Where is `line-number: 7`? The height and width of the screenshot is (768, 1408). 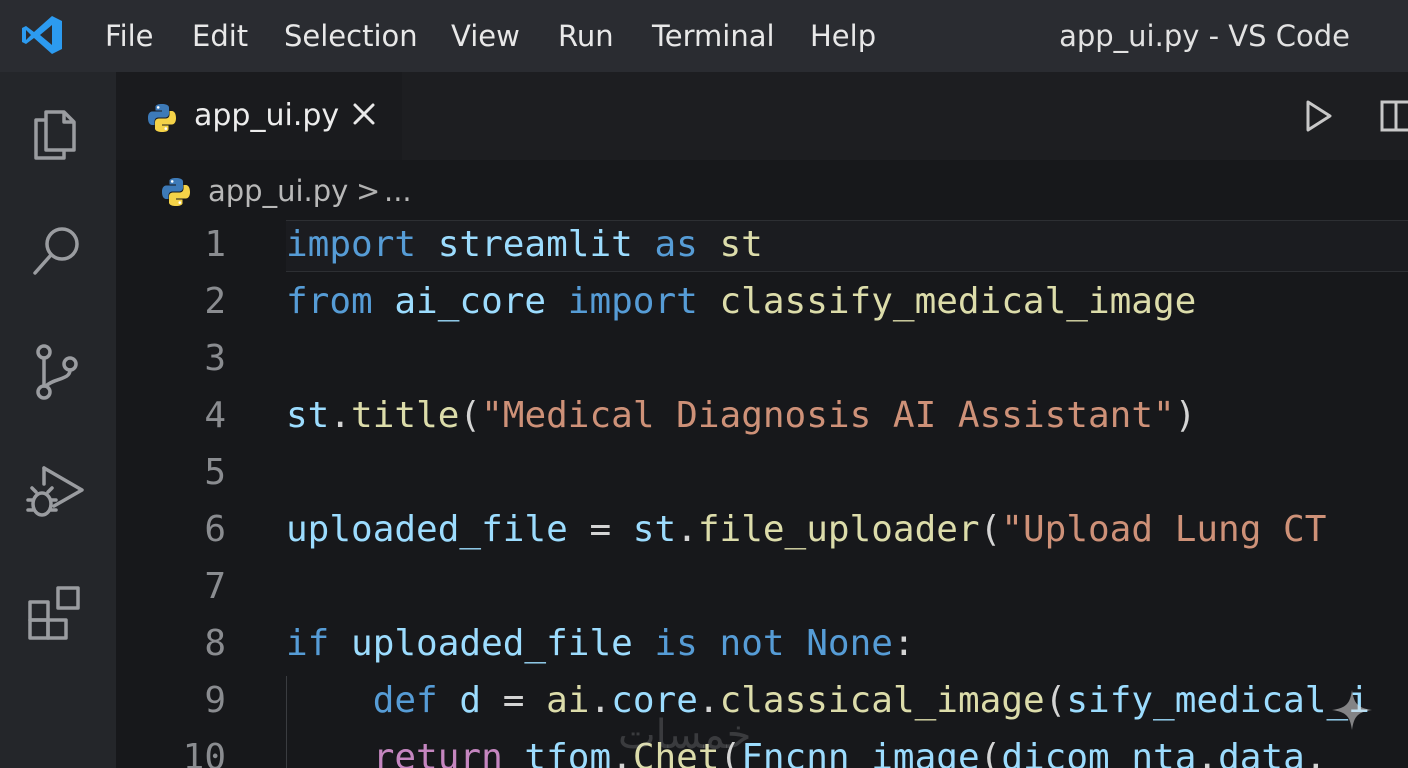 line-number: 7 is located at coordinates (215, 586).